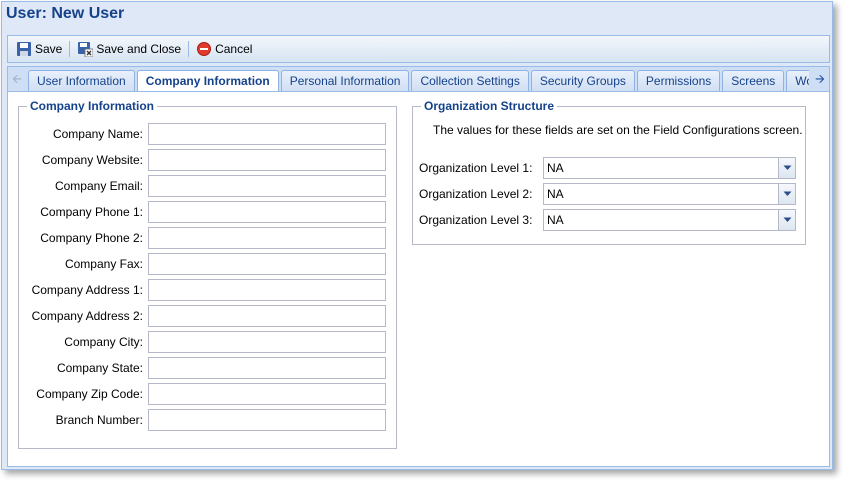 This screenshot has width=851, height=487. What do you see at coordinates (267, 212) in the screenshot?
I see `company-phone-1-input` at bounding box center [267, 212].